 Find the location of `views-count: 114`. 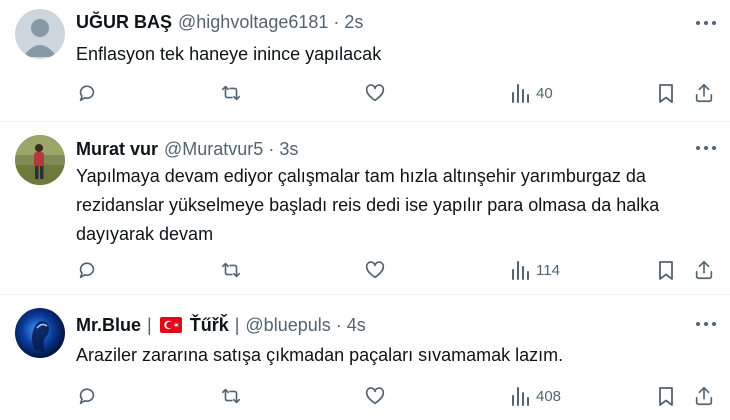

views-count: 114 is located at coordinates (548, 270).